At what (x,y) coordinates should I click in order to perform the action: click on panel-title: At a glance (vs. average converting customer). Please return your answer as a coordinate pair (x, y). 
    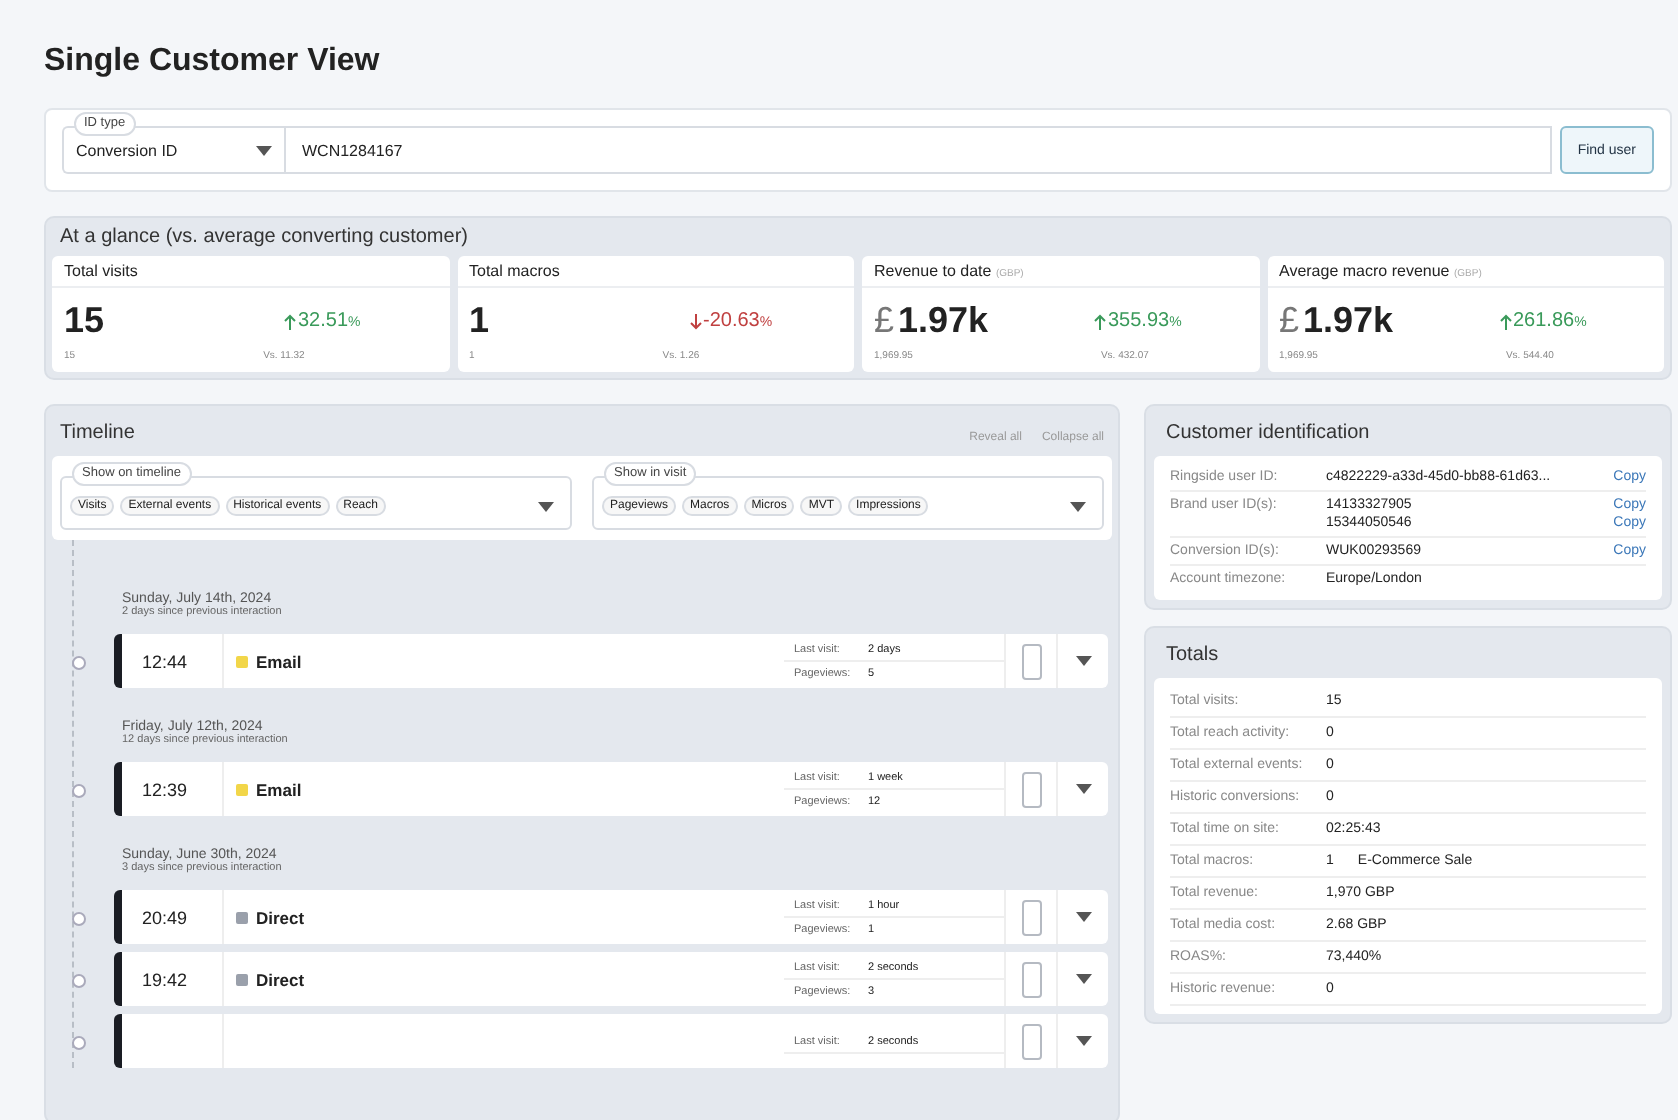
    Looking at the image, I should click on (264, 239).